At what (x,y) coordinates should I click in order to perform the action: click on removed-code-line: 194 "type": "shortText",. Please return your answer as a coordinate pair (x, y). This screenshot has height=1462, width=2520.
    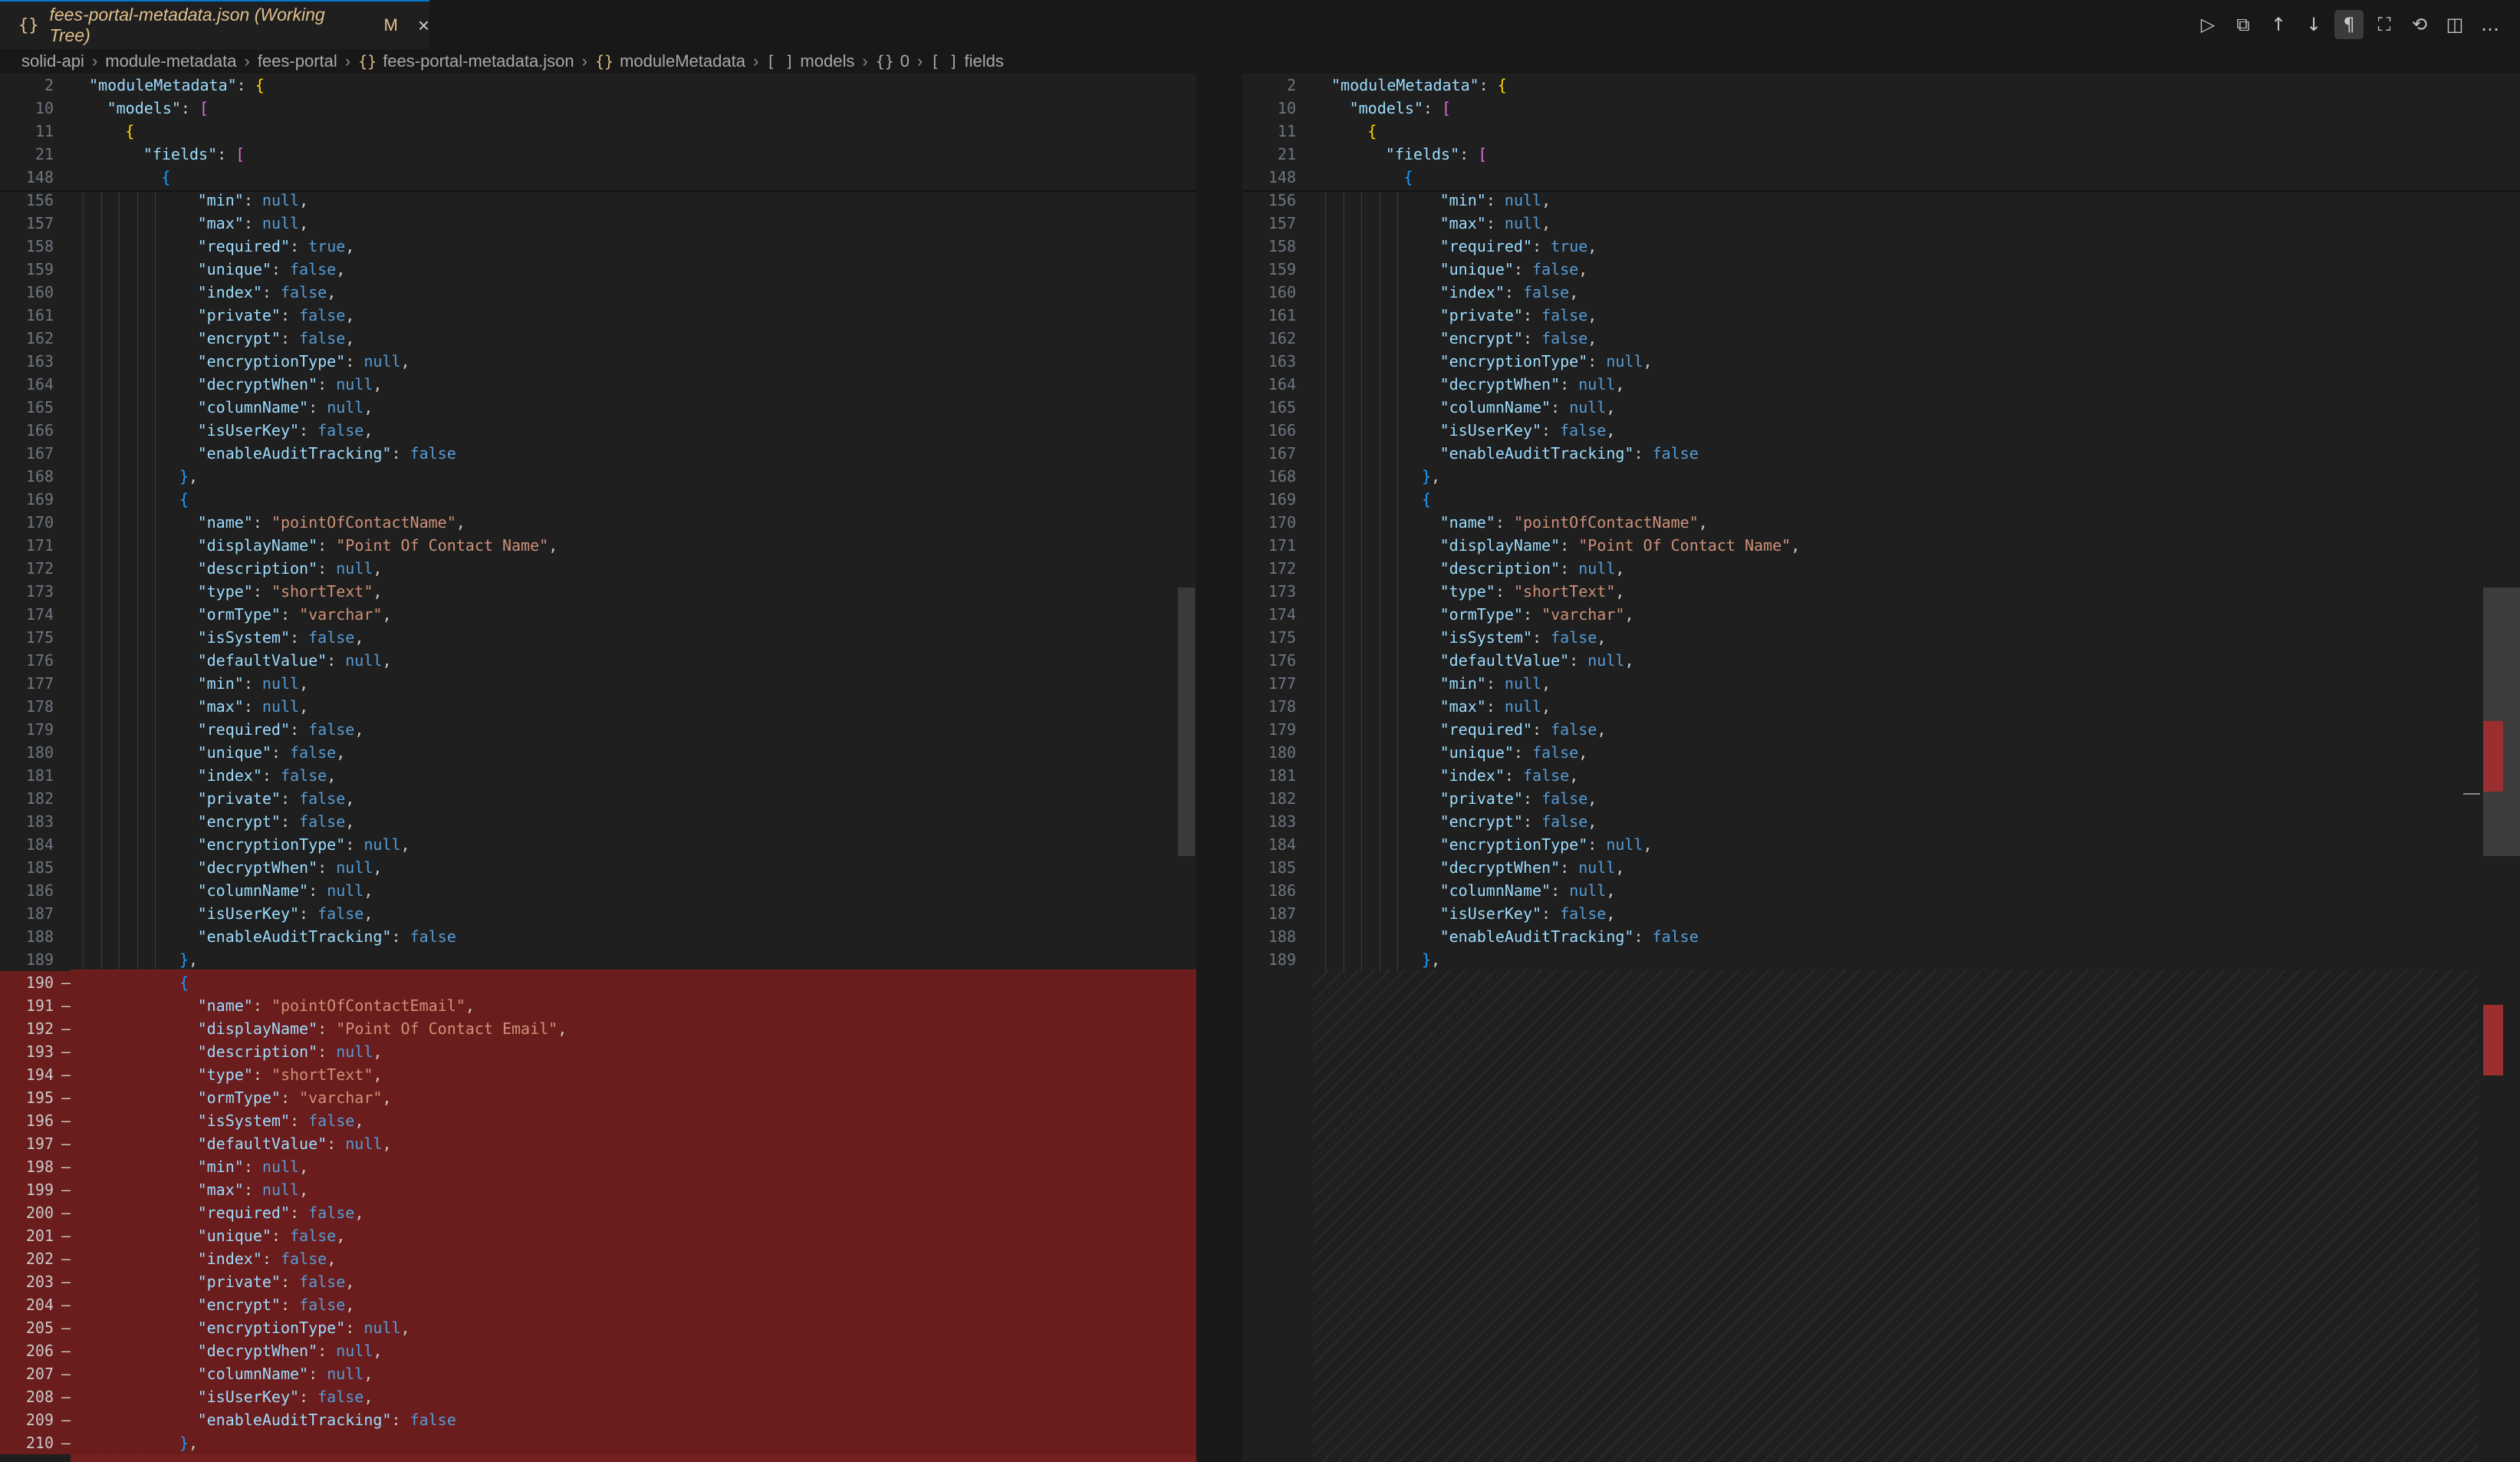
    Looking at the image, I should click on (598, 1074).